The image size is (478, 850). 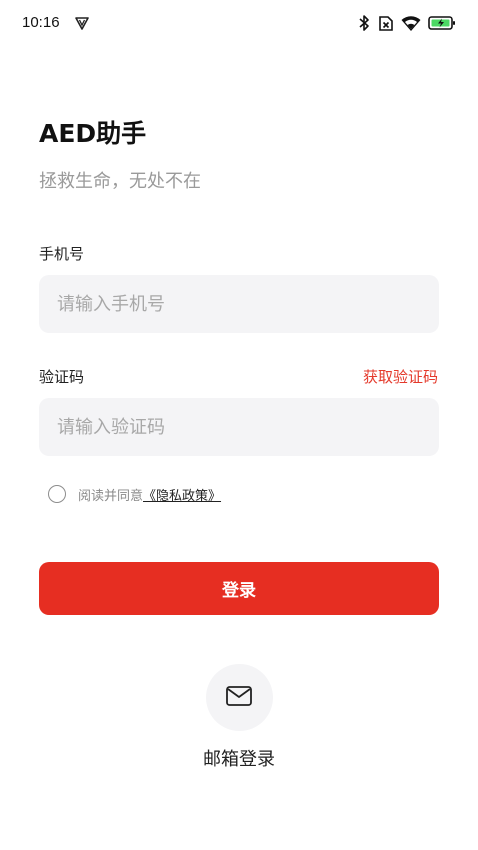 I want to click on privacy-policy-link: 《隐私政策》, so click(x=182, y=494).